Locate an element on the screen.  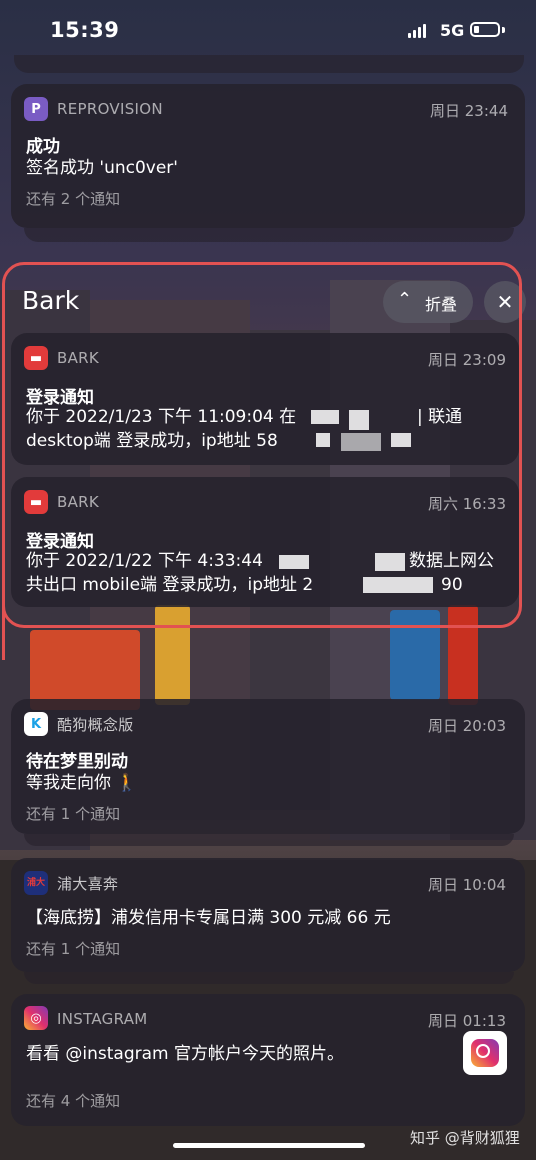
notification-body: 等我走向你 🚶 is located at coordinates (82, 783).